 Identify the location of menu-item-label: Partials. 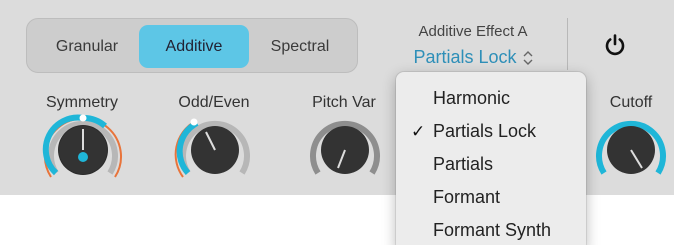
(463, 164).